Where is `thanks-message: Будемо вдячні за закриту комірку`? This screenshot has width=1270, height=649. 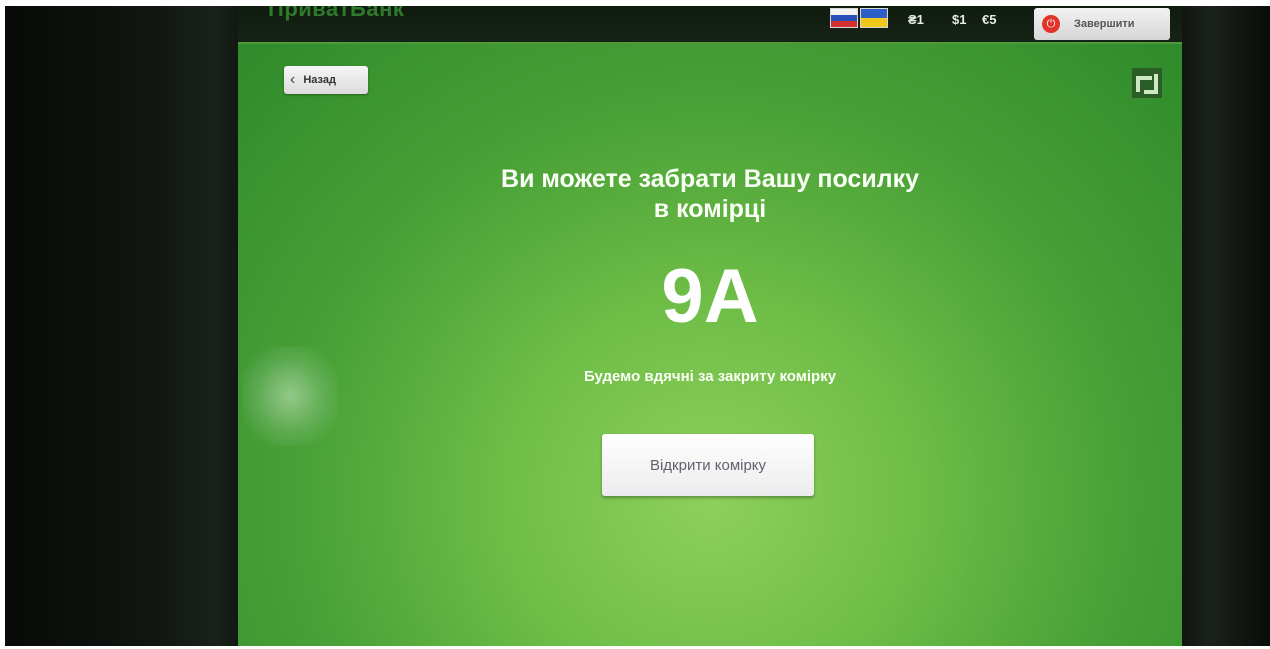
thanks-message: Будемо вдячні за закриту комірку is located at coordinates (710, 376).